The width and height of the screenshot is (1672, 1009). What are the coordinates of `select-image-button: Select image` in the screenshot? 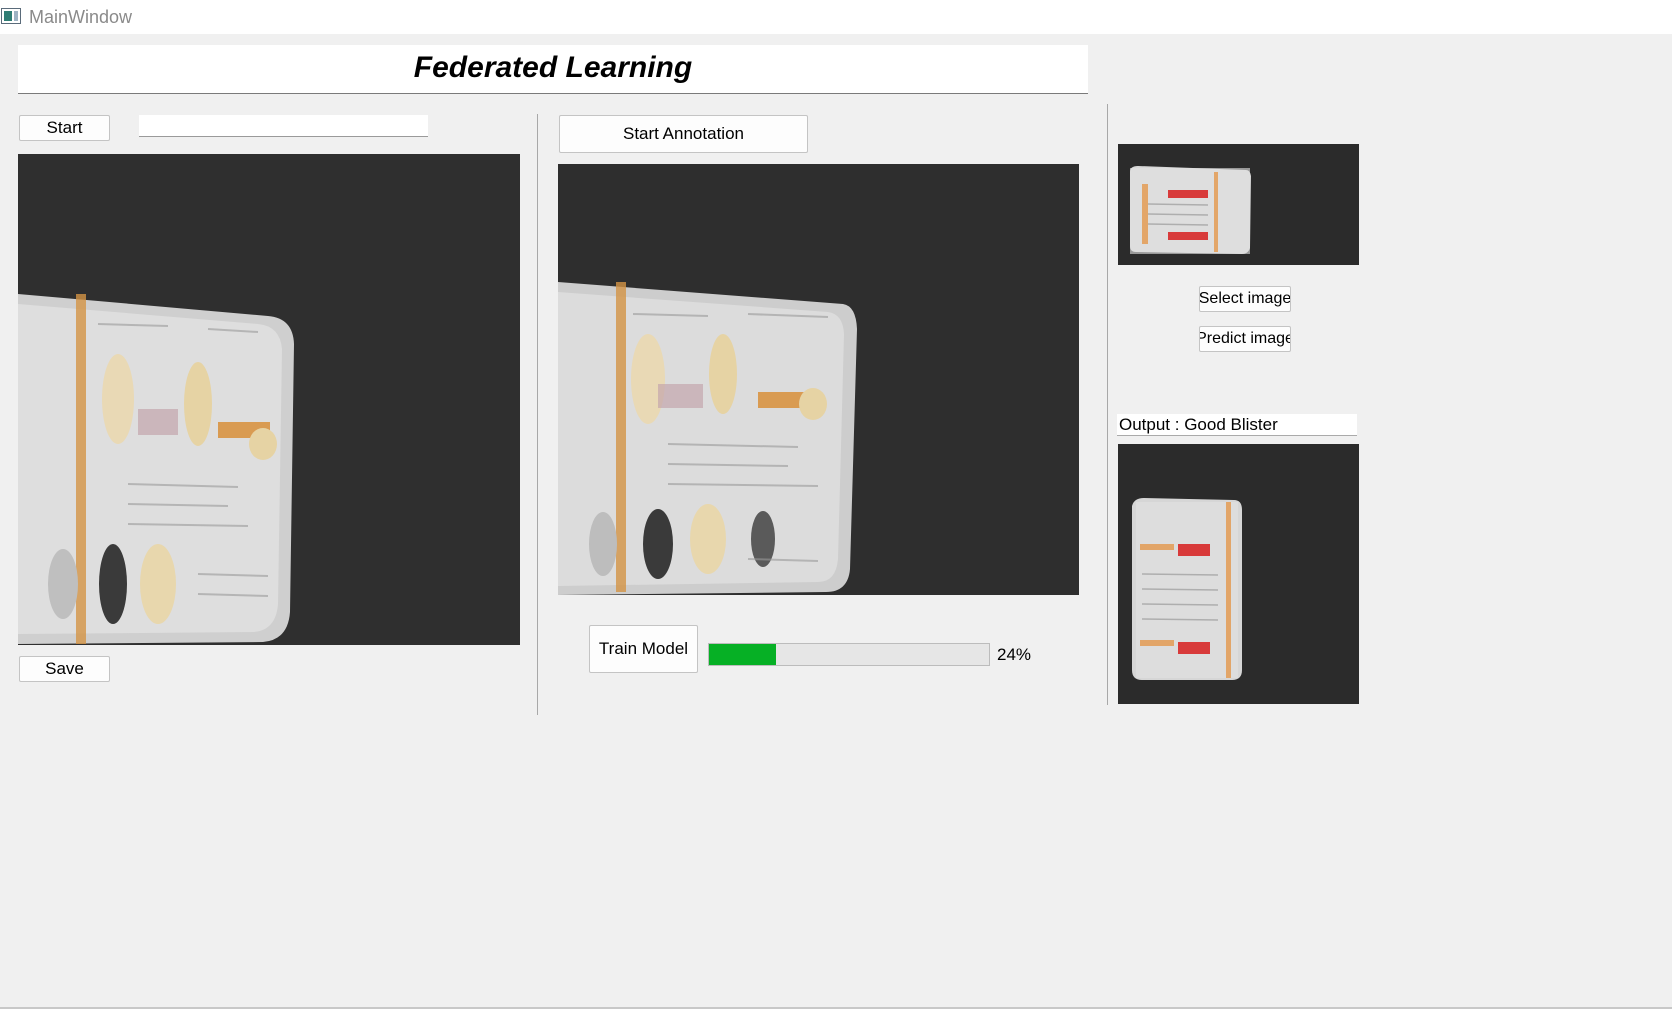 It's located at (1245, 299).